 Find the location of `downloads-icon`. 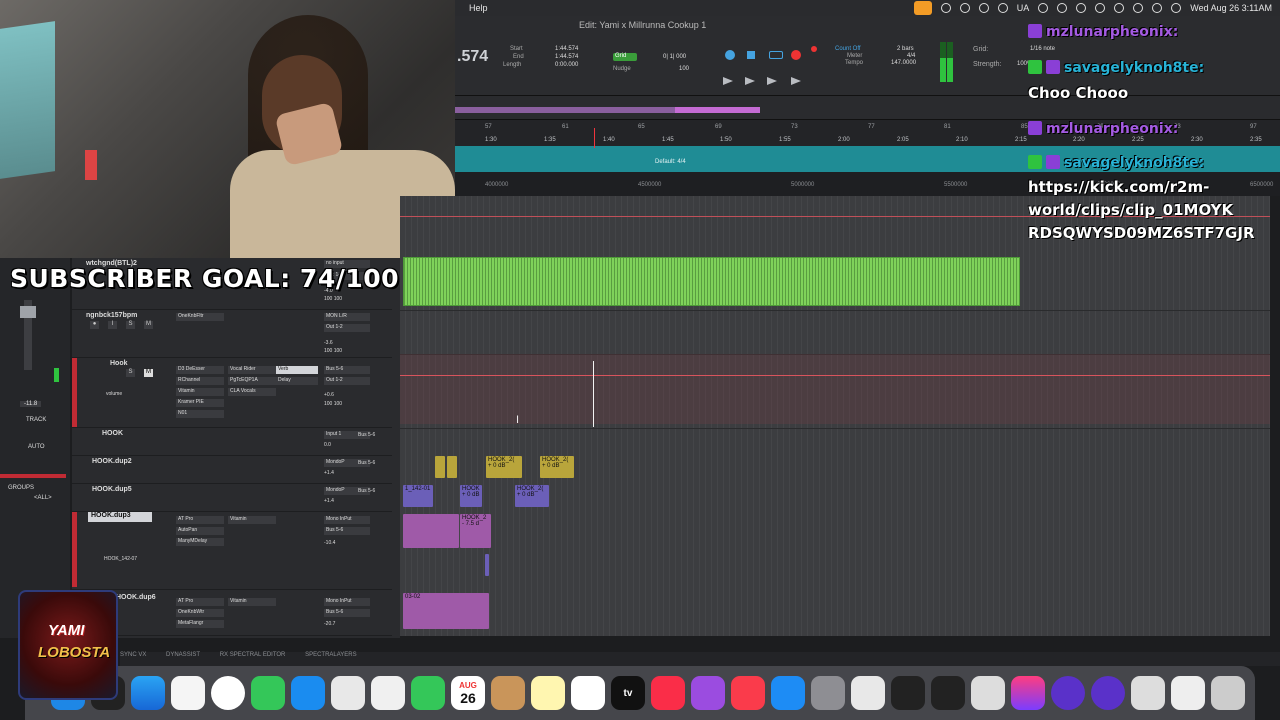

downloads-icon is located at coordinates (1188, 693).